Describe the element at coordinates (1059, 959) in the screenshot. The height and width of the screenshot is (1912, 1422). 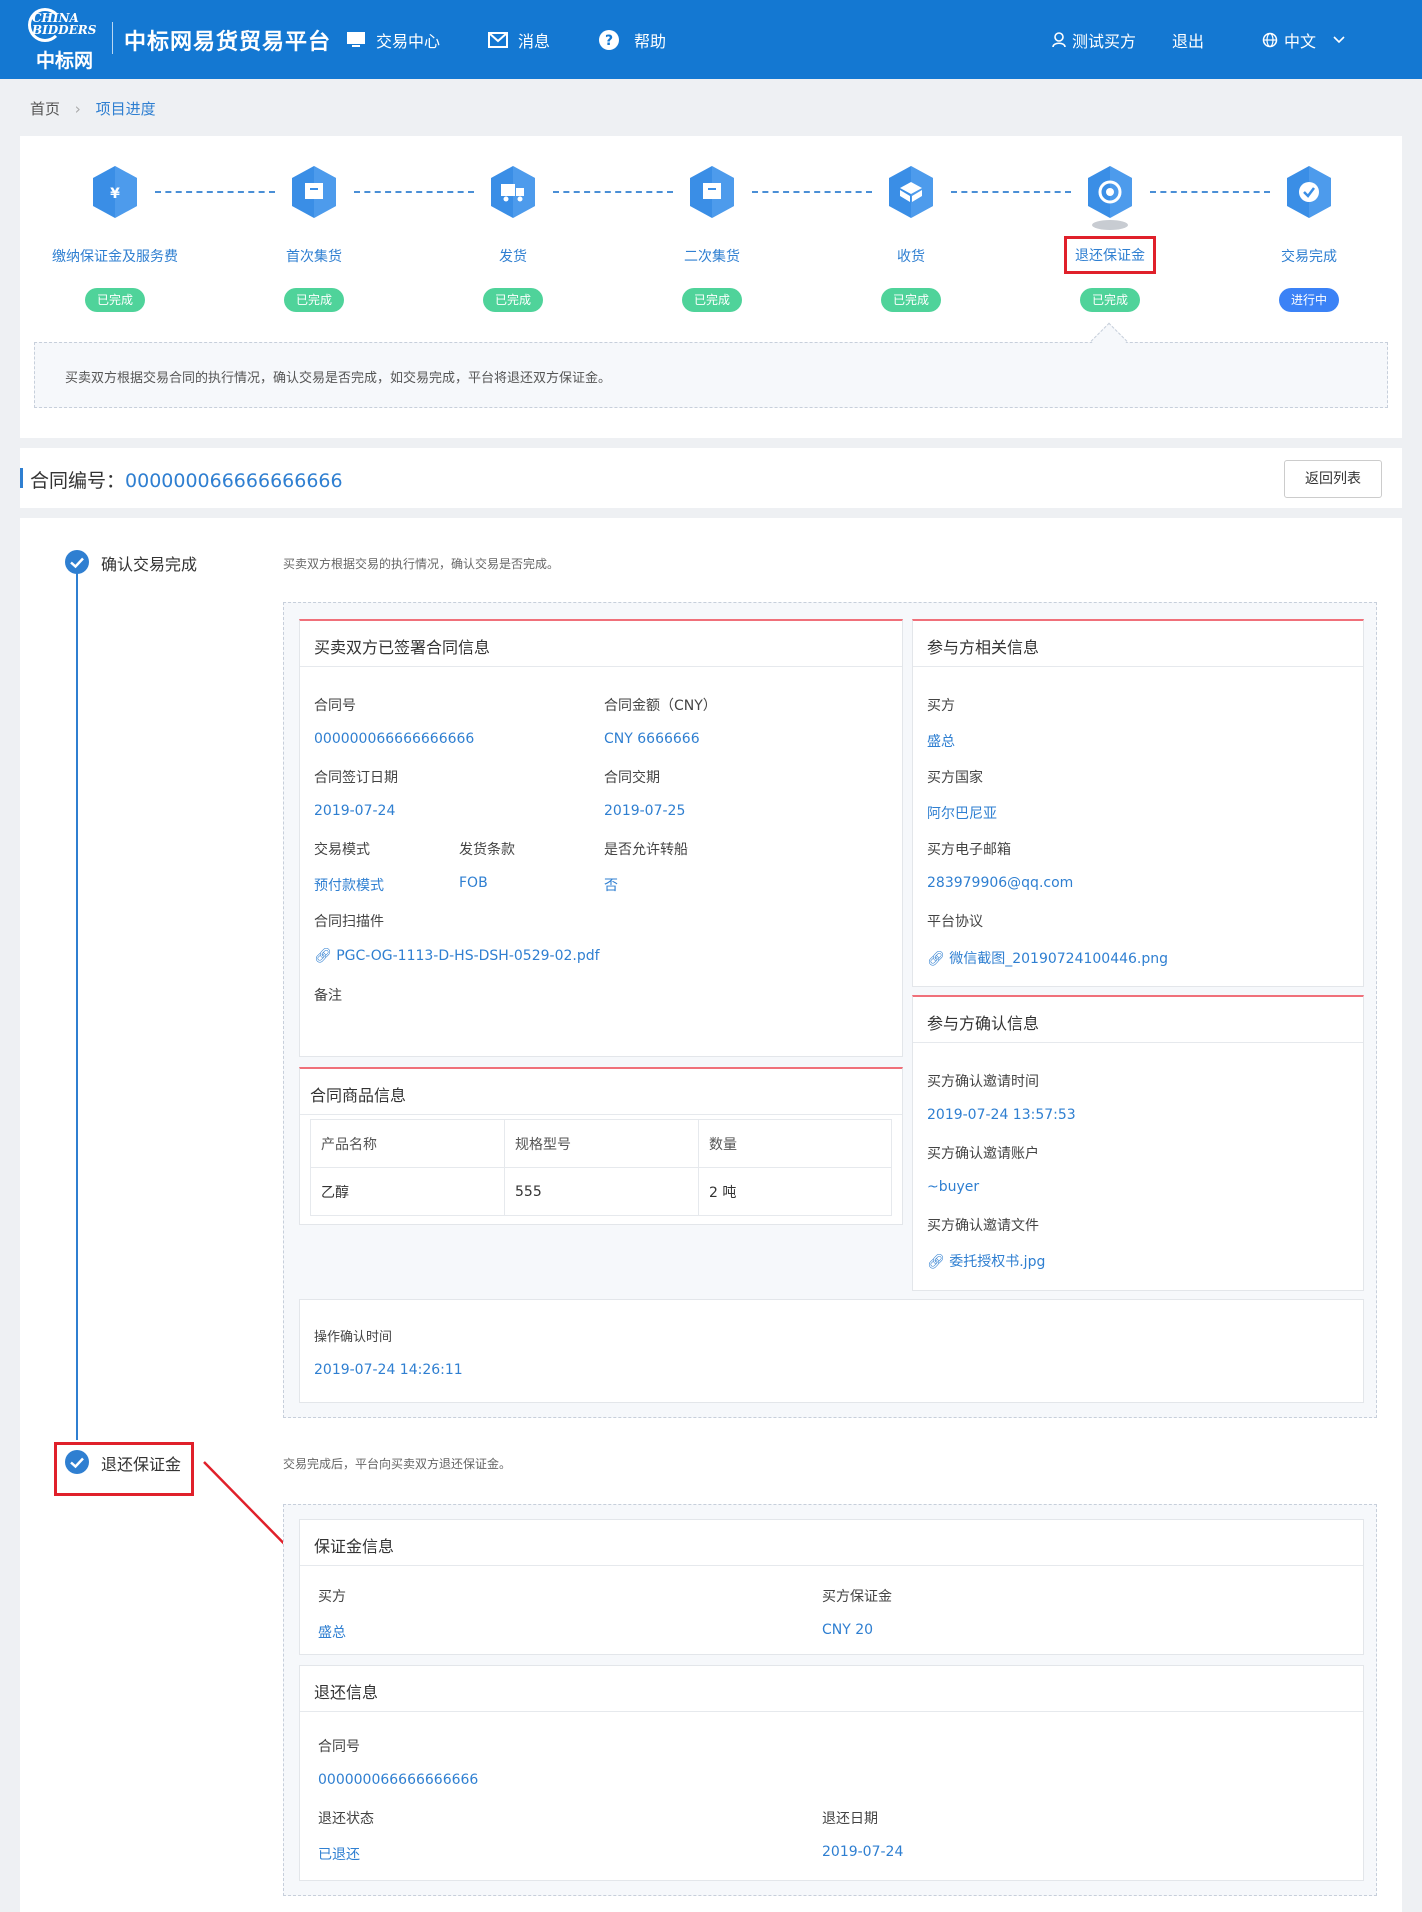
I see `file-name: 微信截图_20190724100446.png` at that location.